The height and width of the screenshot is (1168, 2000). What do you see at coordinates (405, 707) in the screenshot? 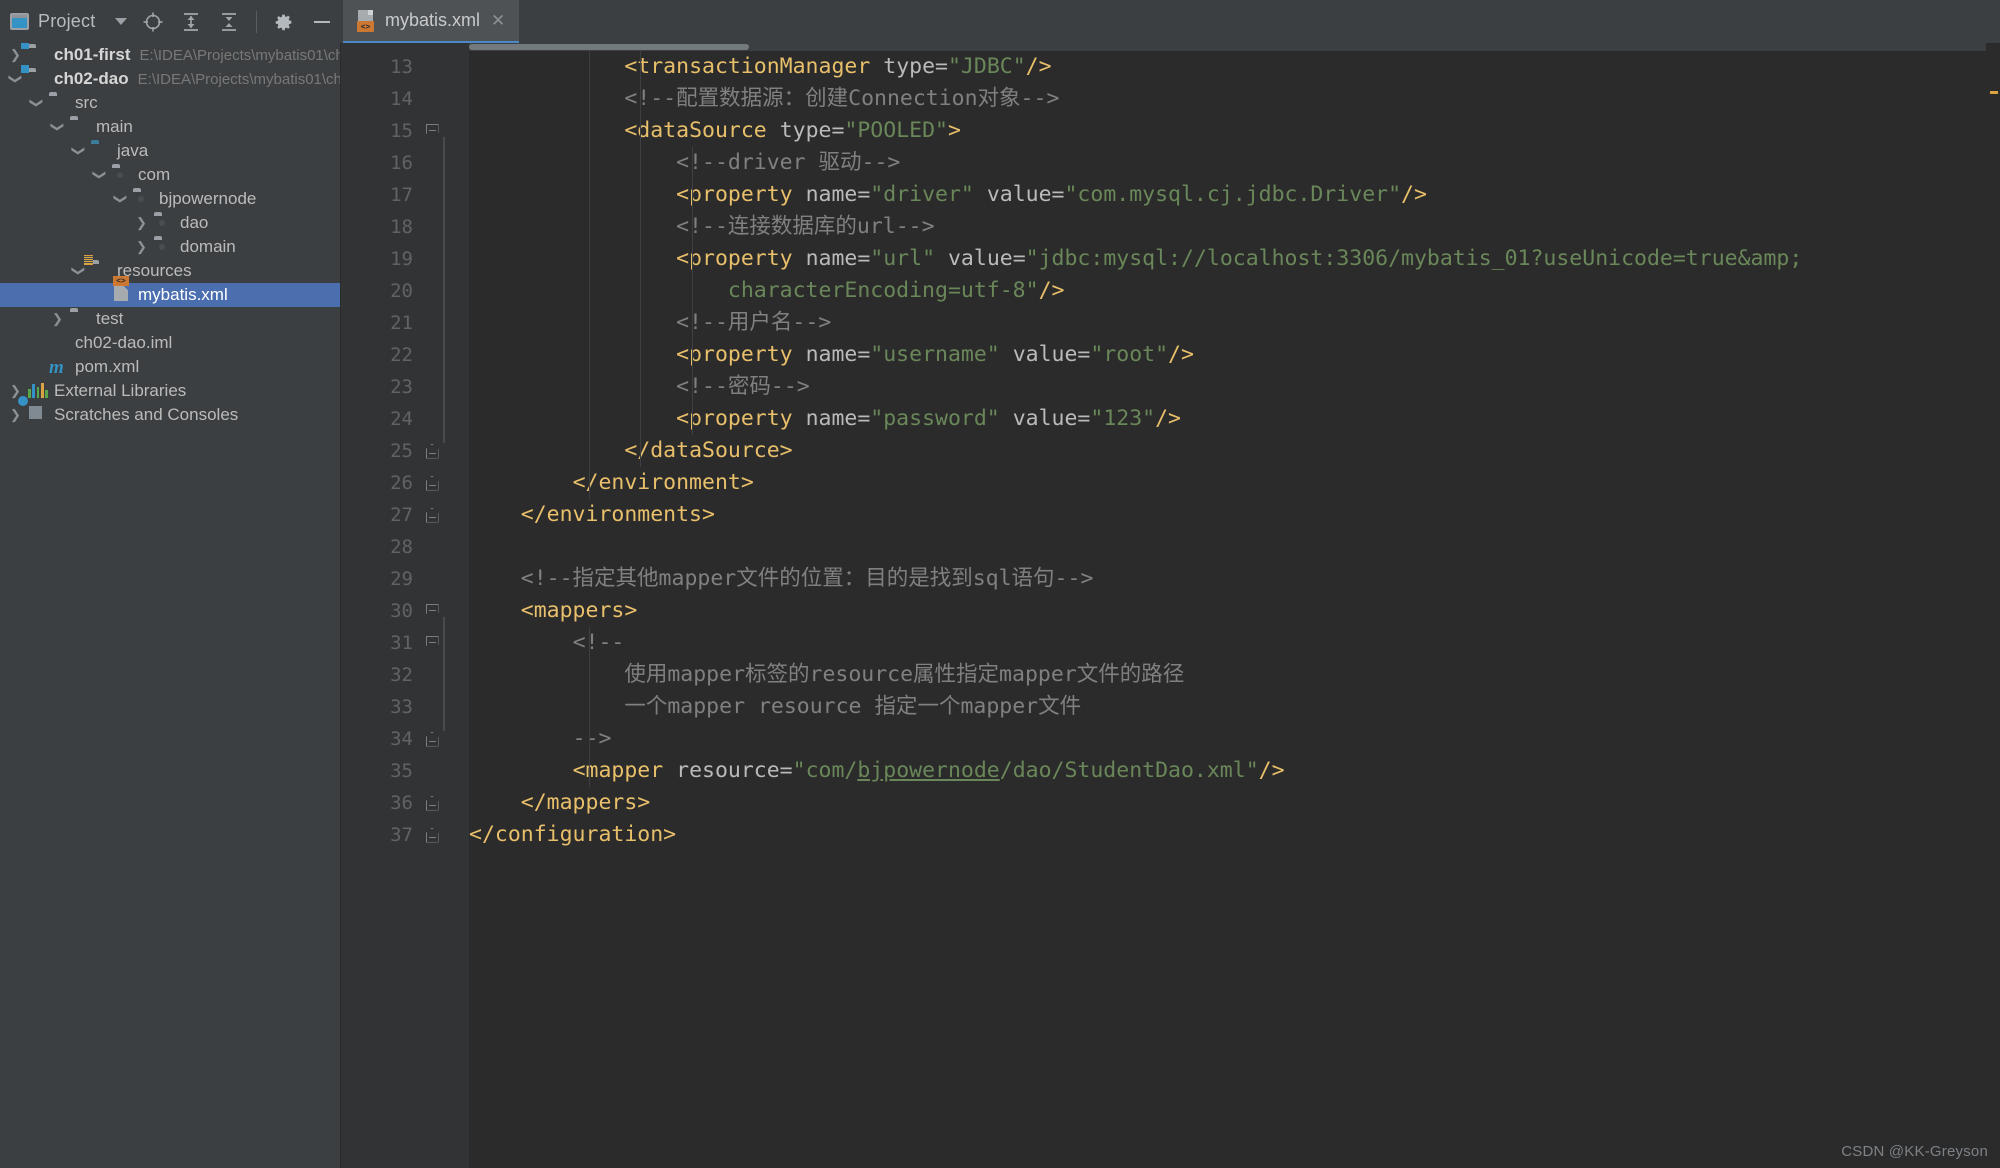
I see `gutter-line: 33` at bounding box center [405, 707].